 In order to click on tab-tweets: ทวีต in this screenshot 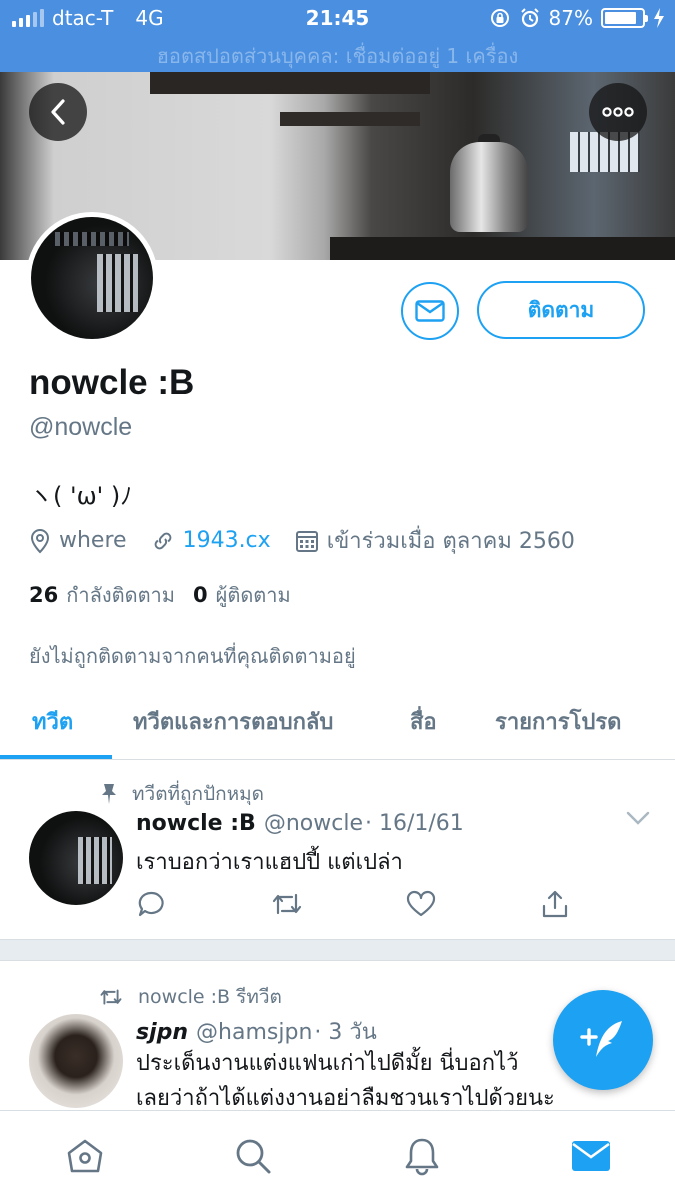, I will do `click(52, 721)`.